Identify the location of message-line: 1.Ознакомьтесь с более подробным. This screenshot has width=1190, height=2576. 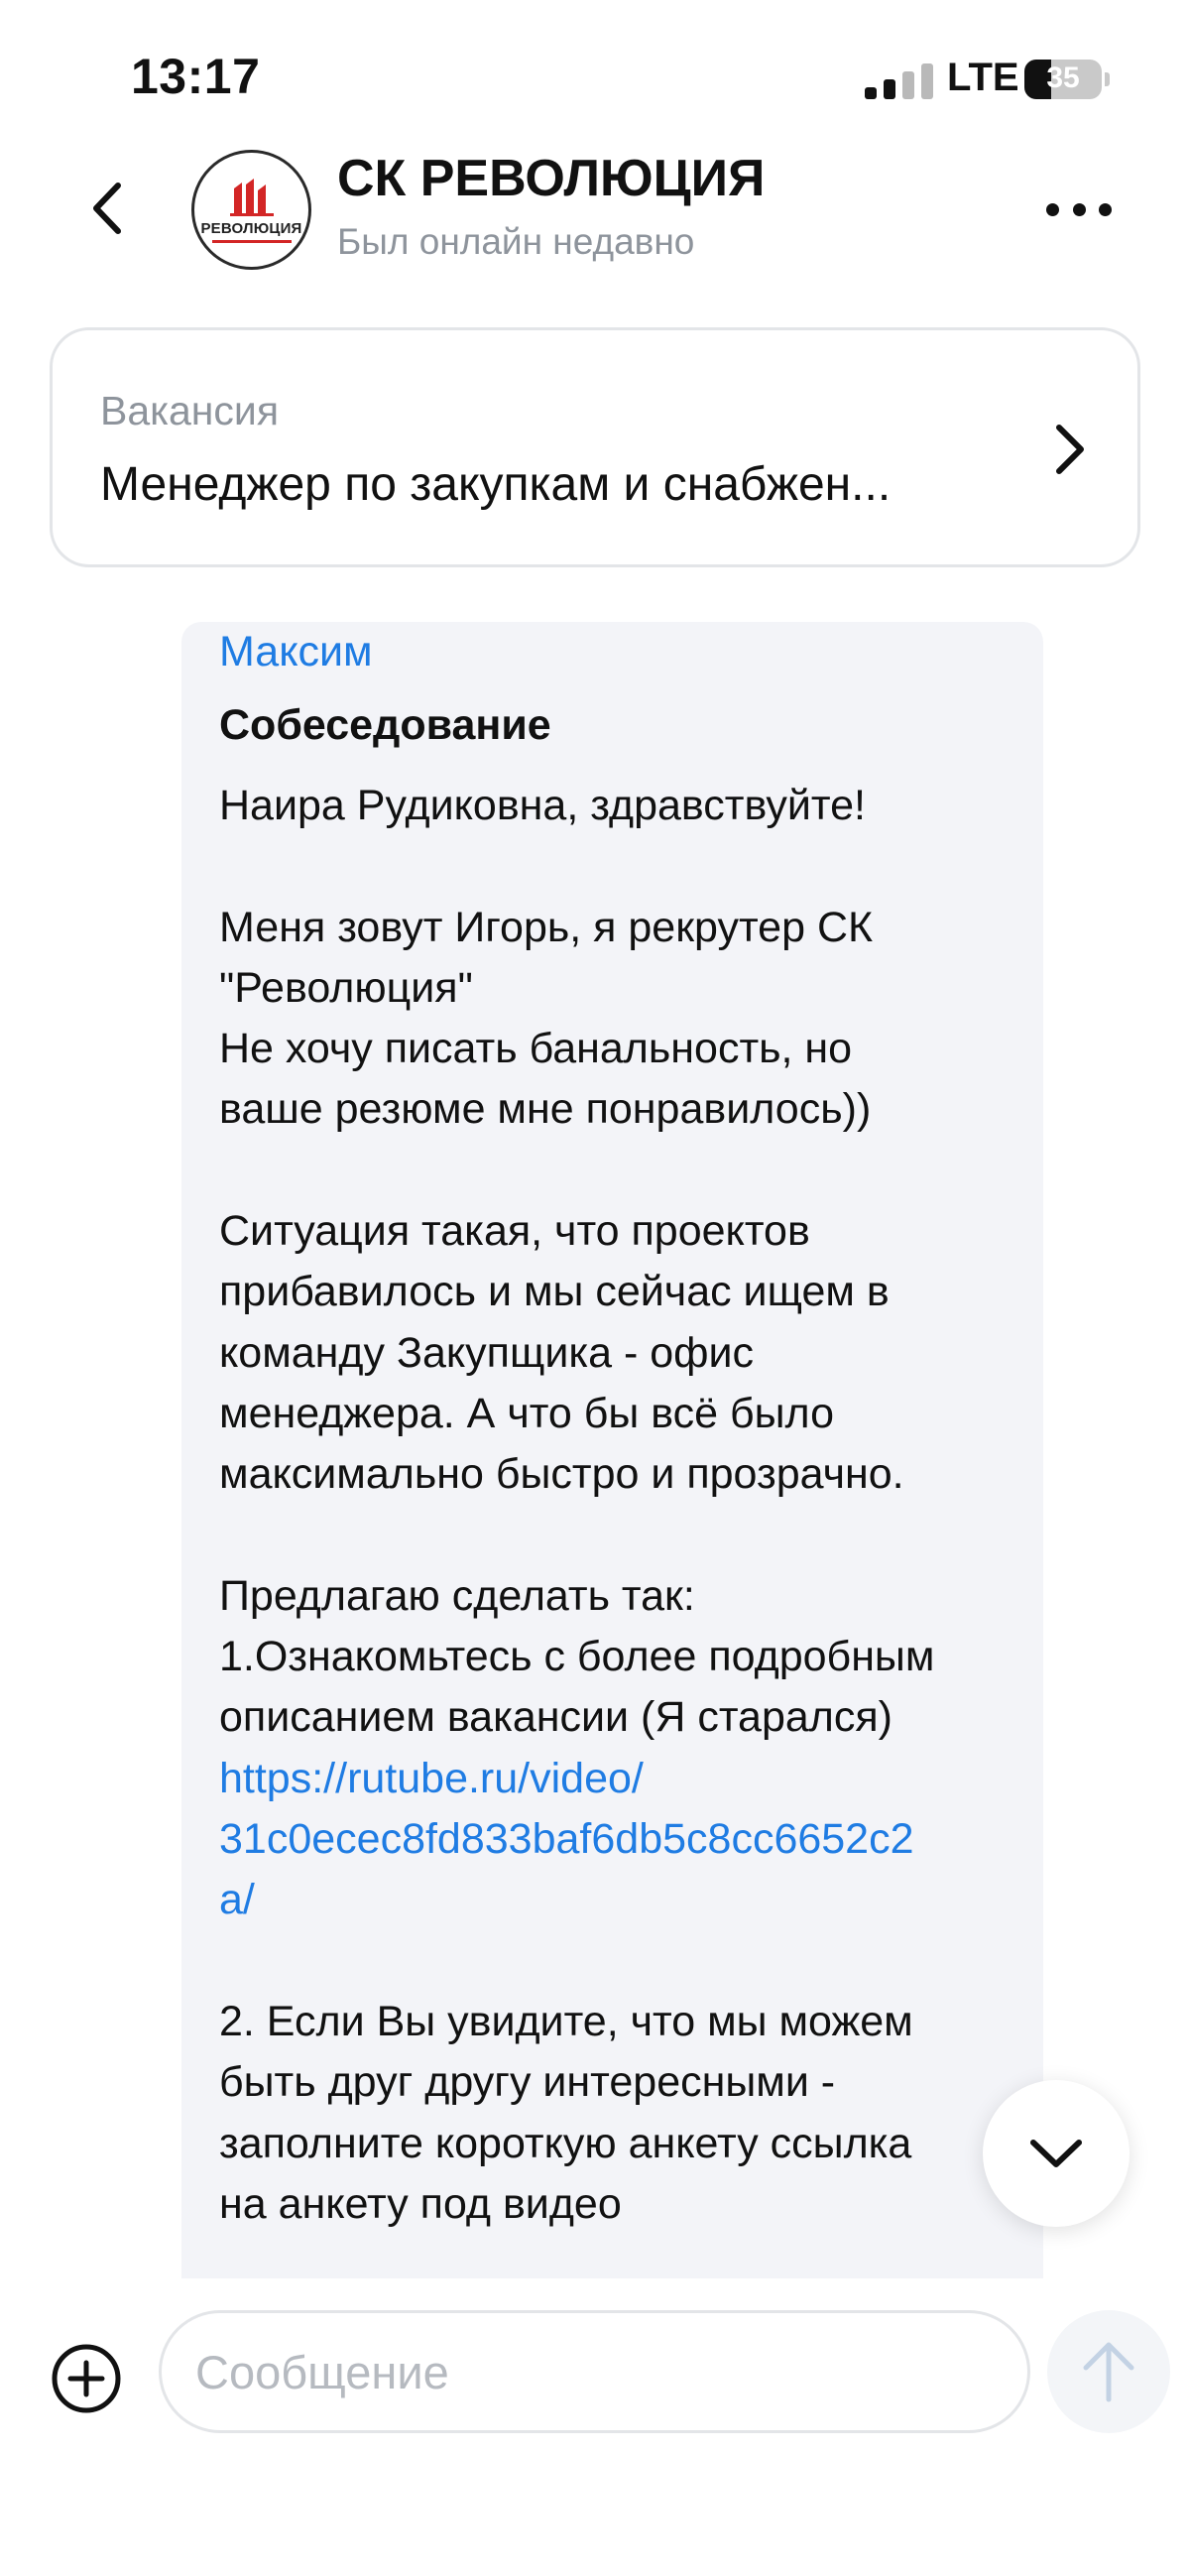
(577, 1657).